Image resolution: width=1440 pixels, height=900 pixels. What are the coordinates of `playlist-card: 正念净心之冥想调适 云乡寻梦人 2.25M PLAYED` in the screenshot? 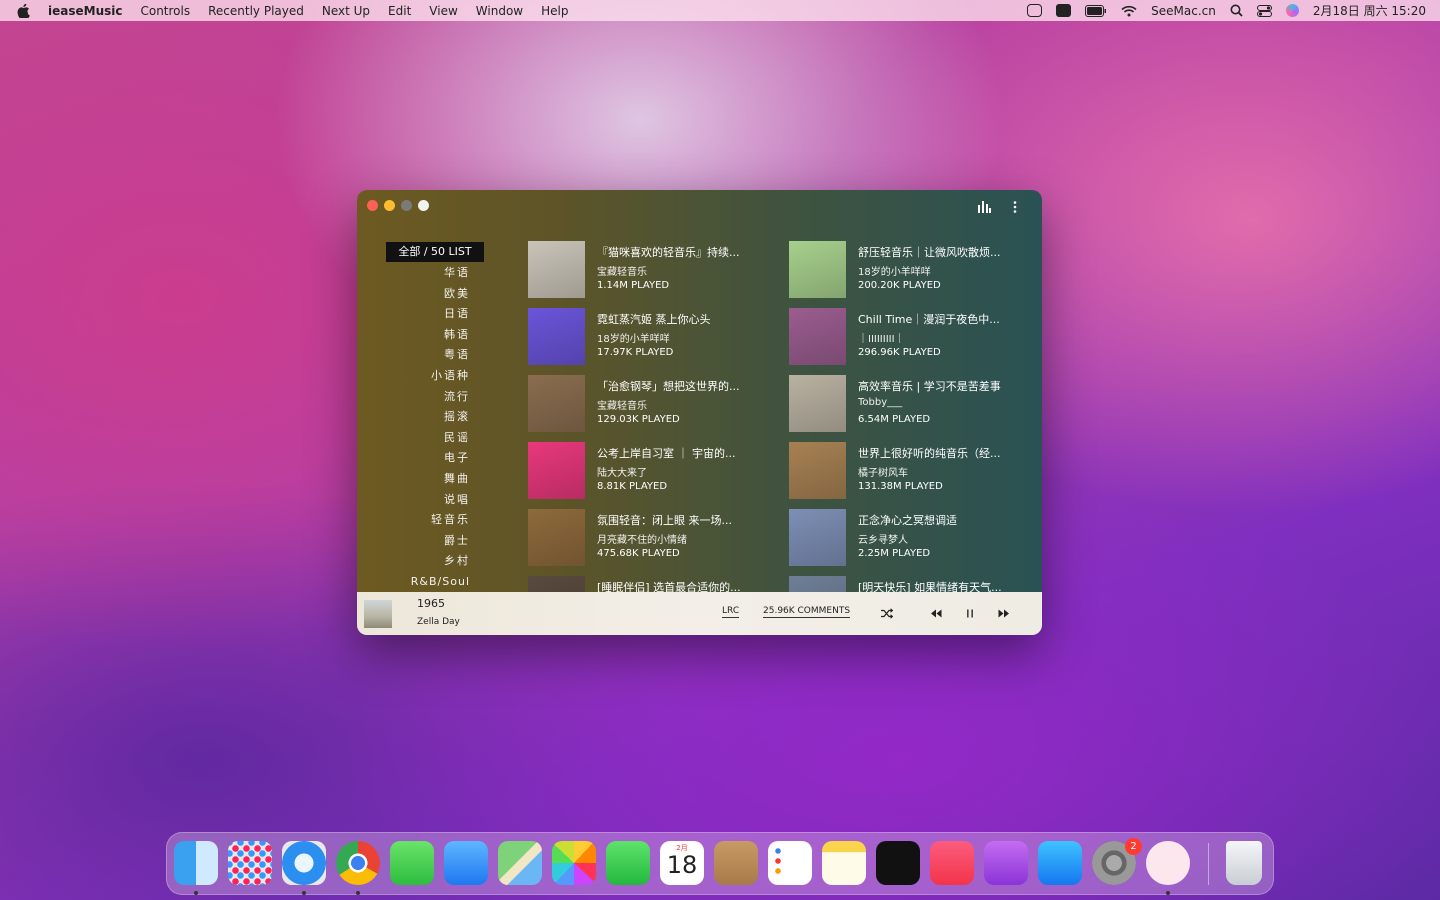 It's located at (908, 538).